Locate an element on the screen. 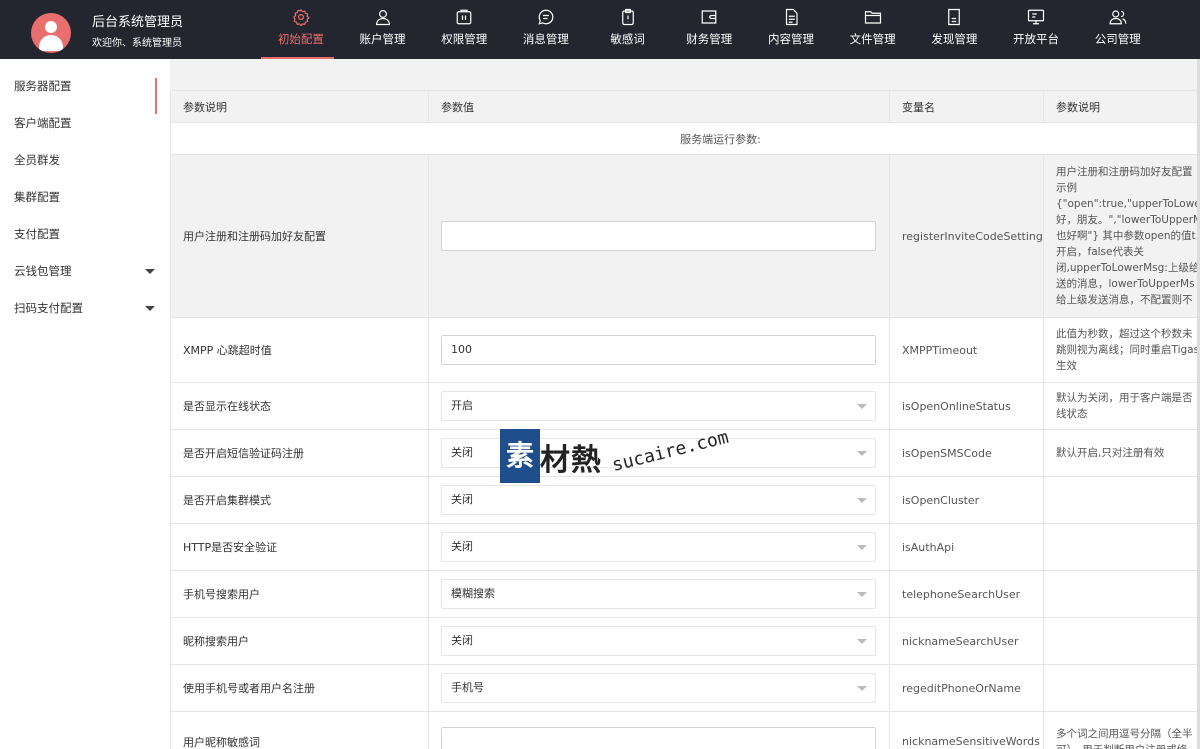 The image size is (1200, 749). note-line: 开启，false代表关 is located at coordinates (1100, 252).